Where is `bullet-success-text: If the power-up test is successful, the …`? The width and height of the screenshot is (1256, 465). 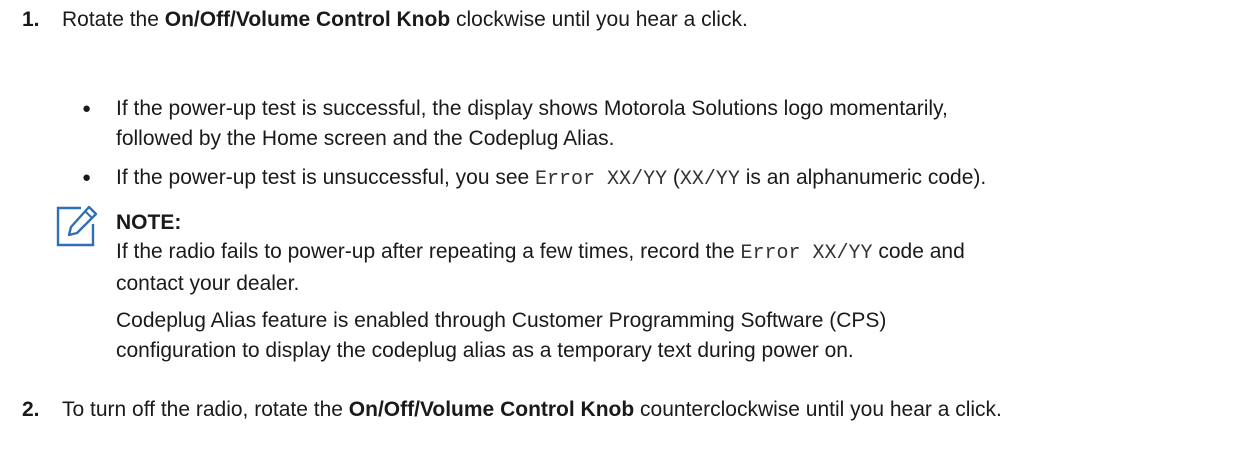 bullet-success-text: If the power-up test is successful, the … is located at coordinates (676, 124).